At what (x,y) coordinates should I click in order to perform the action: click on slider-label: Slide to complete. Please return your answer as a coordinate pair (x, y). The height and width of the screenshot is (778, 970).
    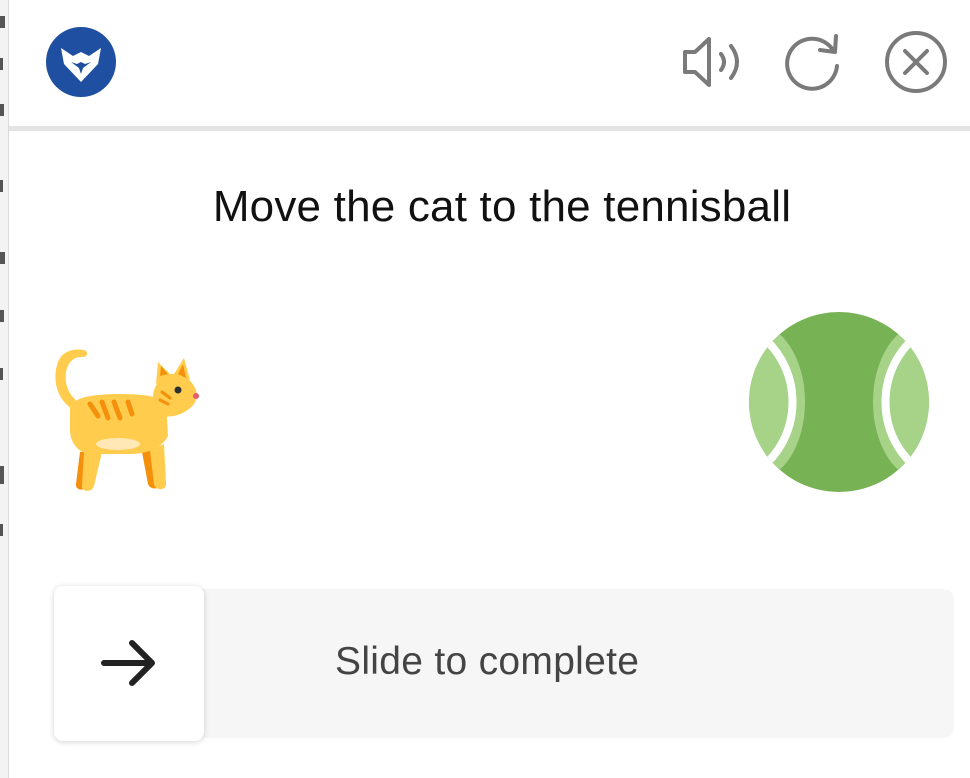
    Looking at the image, I should click on (487, 661).